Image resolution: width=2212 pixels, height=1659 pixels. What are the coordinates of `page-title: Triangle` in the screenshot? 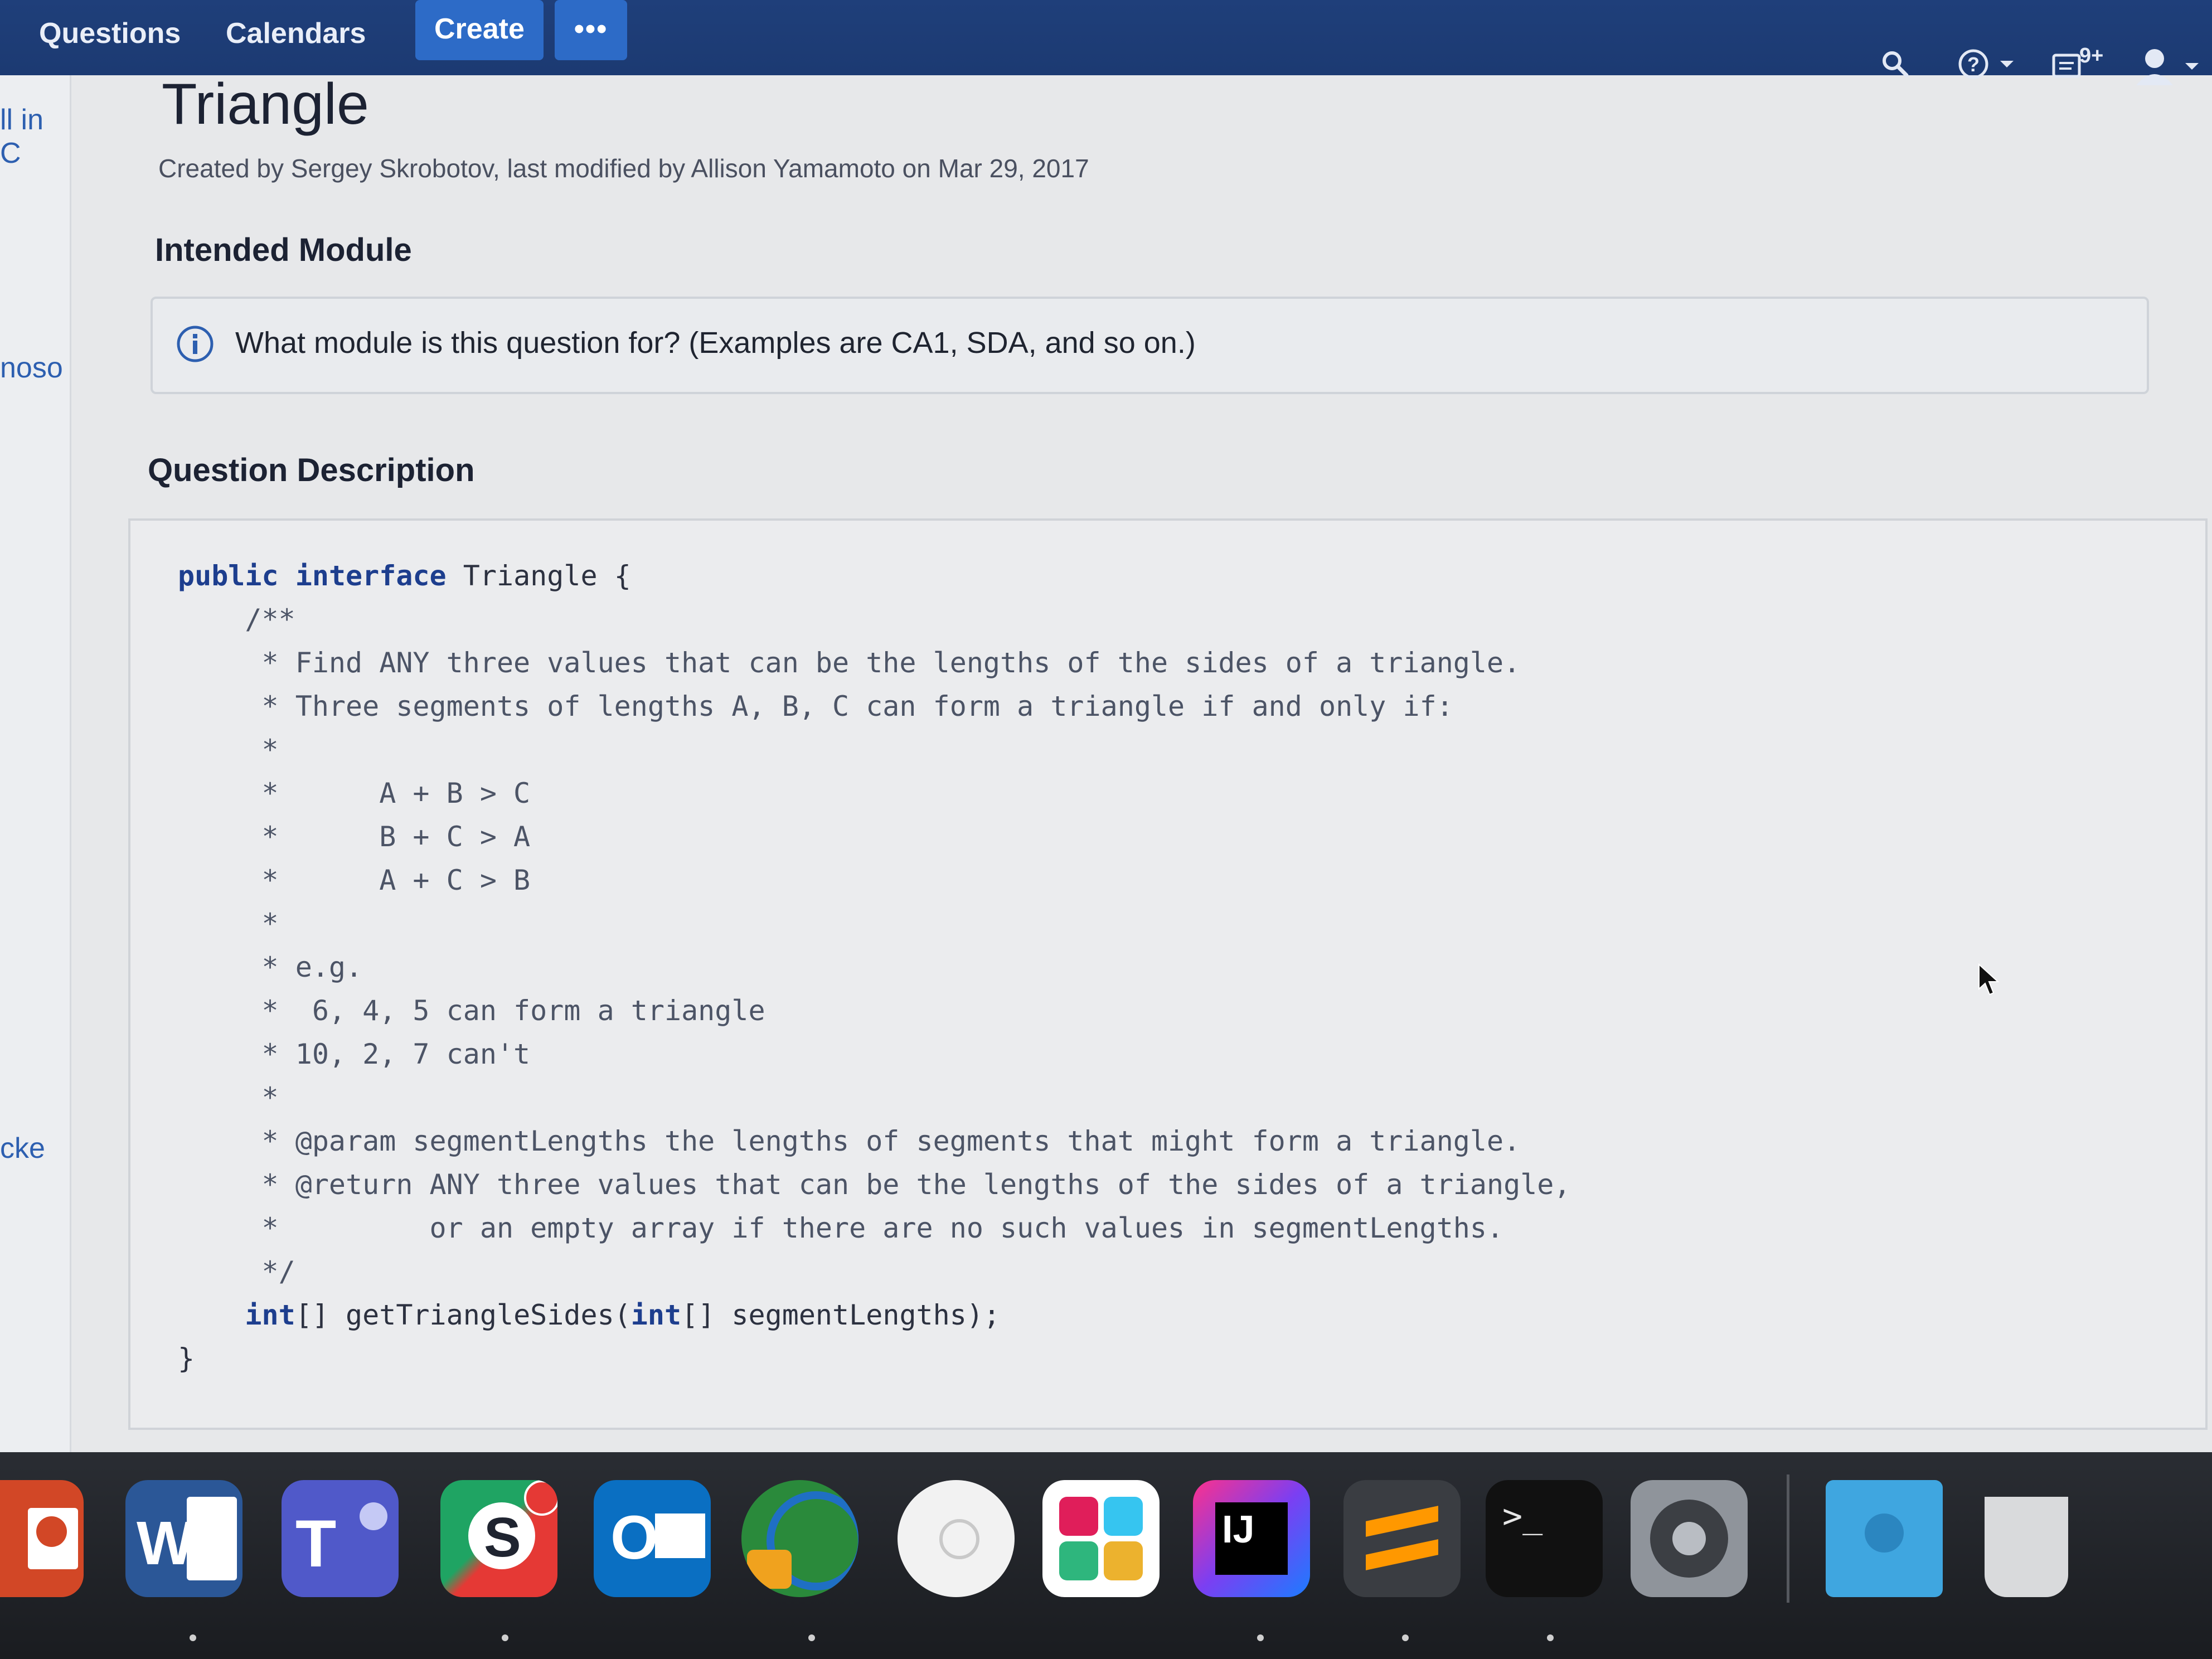 It's located at (265, 104).